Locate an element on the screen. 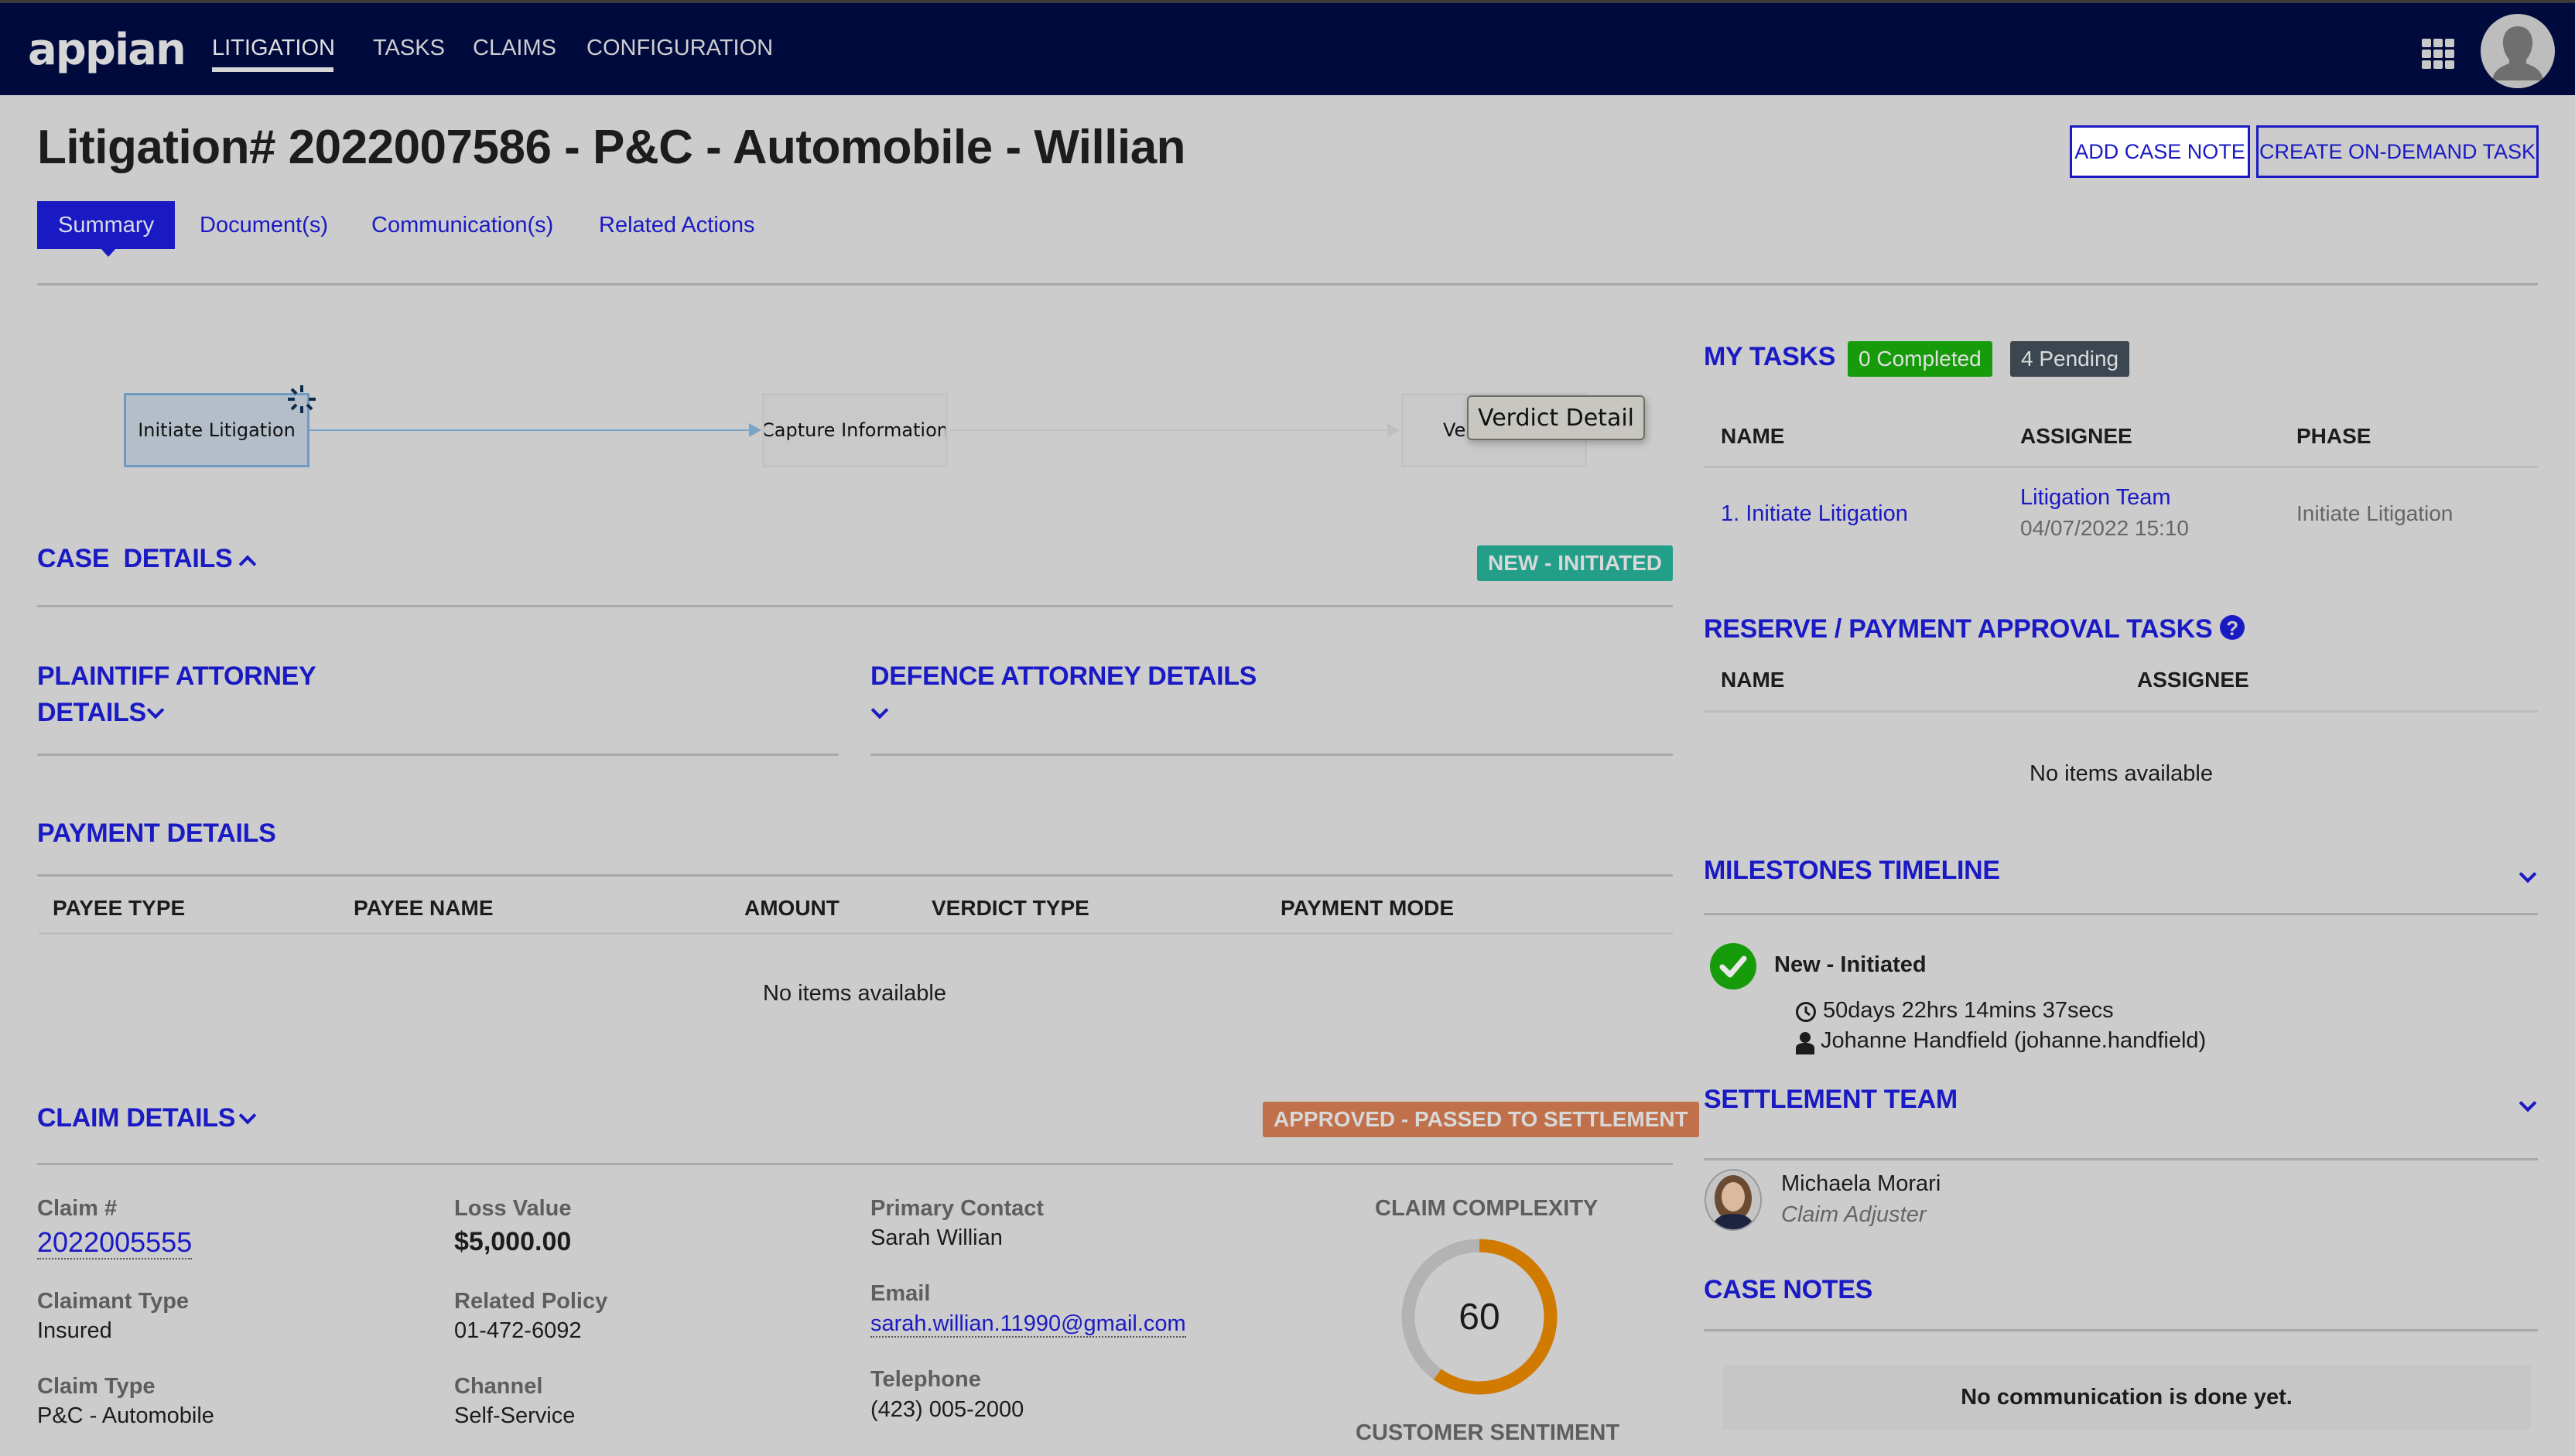 The height and width of the screenshot is (1456, 2575). related-policy-label: Related Policy is located at coordinates (531, 1301).